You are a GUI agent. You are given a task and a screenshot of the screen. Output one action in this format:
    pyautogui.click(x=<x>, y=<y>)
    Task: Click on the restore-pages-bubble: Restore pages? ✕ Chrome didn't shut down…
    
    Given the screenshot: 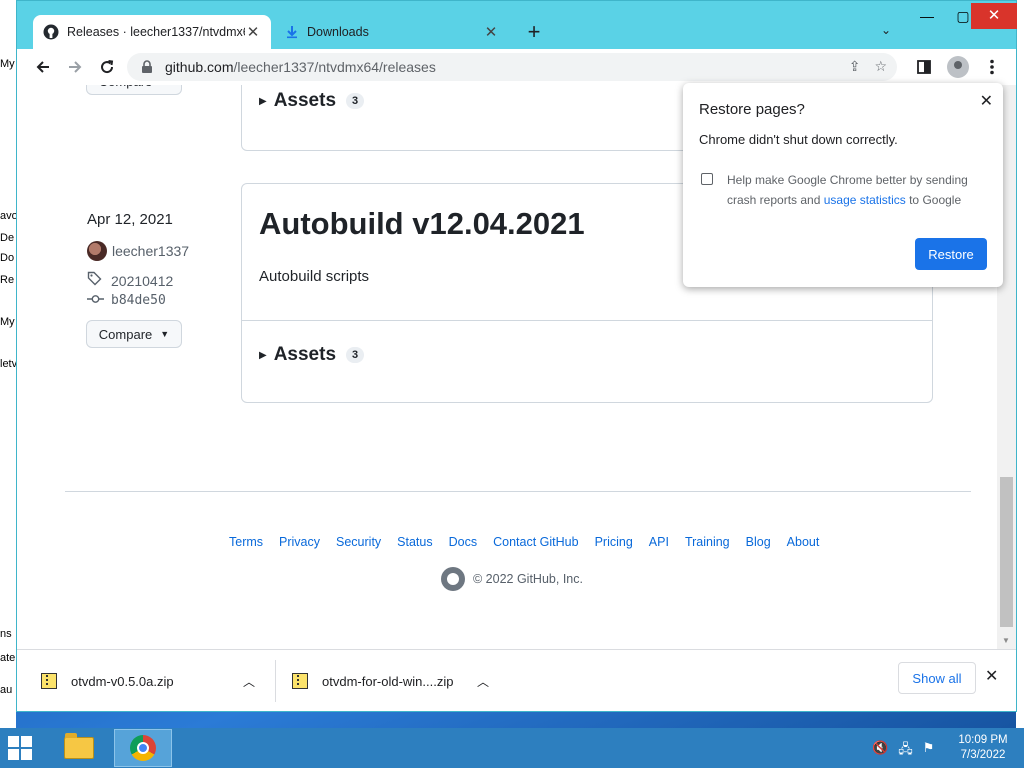 What is the action you would take?
    pyautogui.click(x=843, y=185)
    